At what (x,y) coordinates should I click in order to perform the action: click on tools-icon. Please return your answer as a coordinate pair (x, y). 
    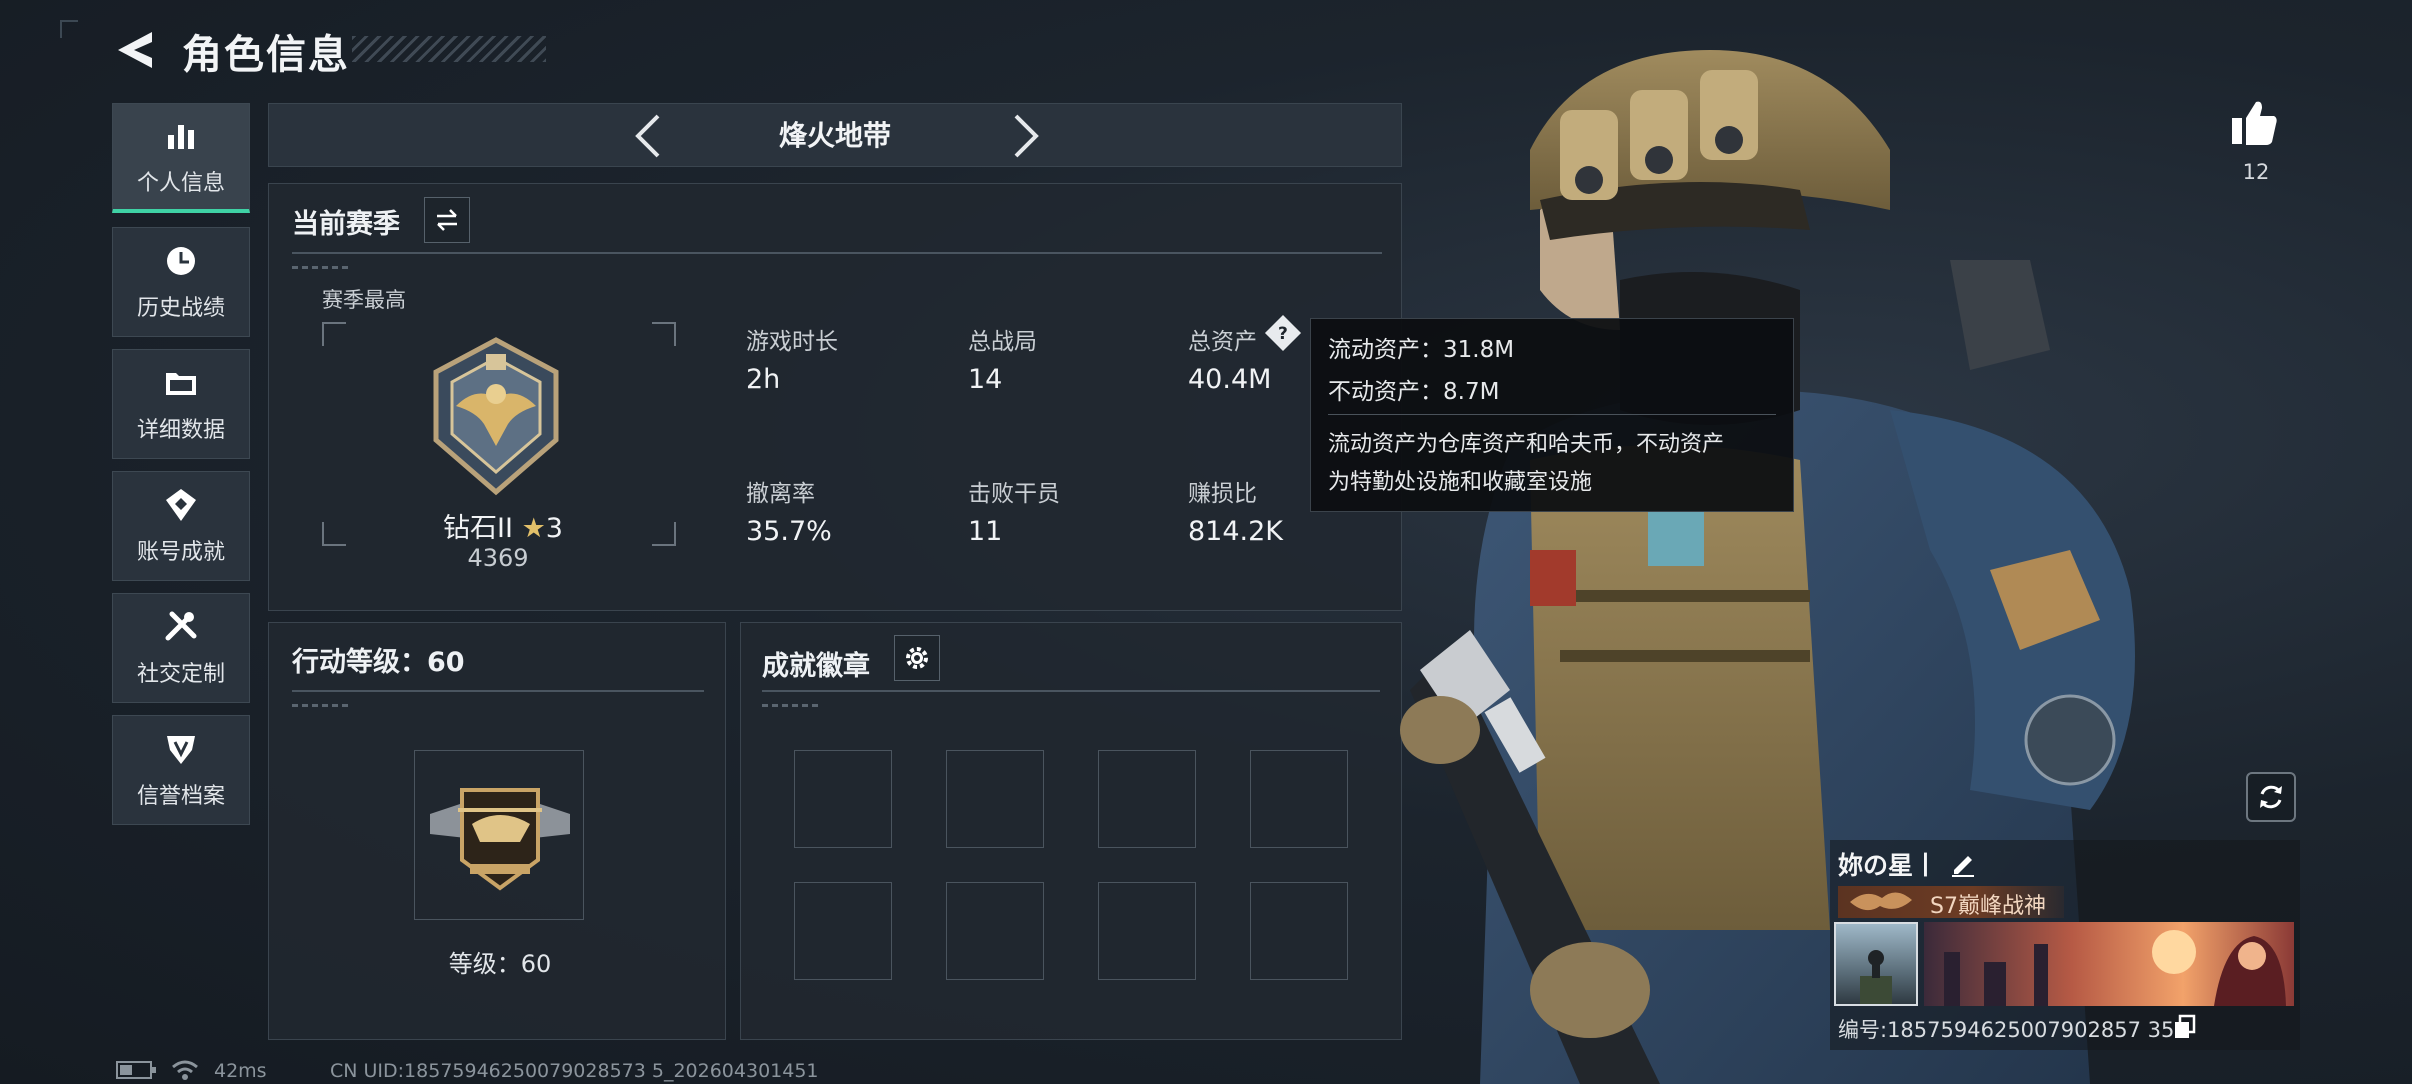
    Looking at the image, I should click on (181, 626).